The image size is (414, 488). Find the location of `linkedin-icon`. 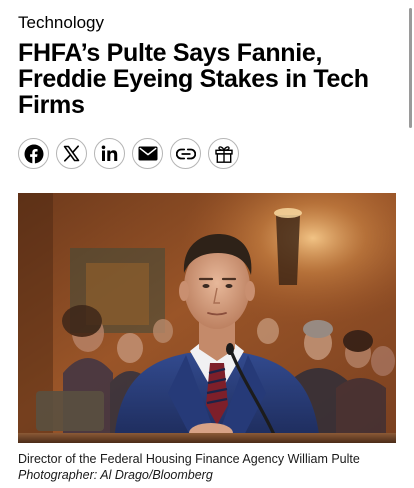

linkedin-icon is located at coordinates (109, 153).